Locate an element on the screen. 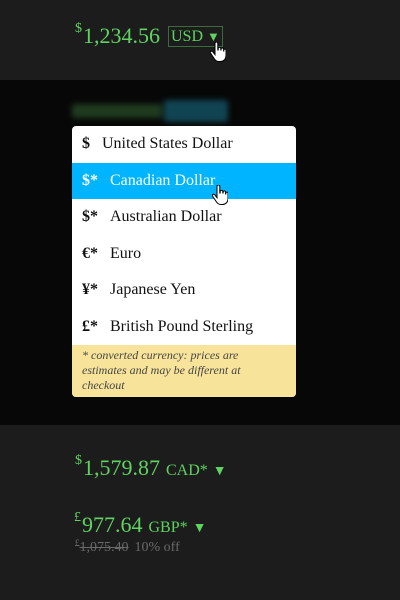 This screenshot has height=600, width=400. price-amount: 977.64 is located at coordinates (112, 524).